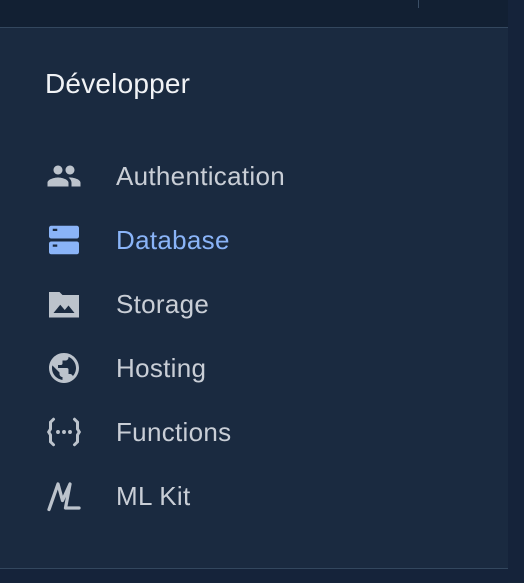 The width and height of the screenshot is (524, 583). Describe the element at coordinates (254, 496) in the screenshot. I see `sidebar-item-ml-kit: ML Kit` at that location.